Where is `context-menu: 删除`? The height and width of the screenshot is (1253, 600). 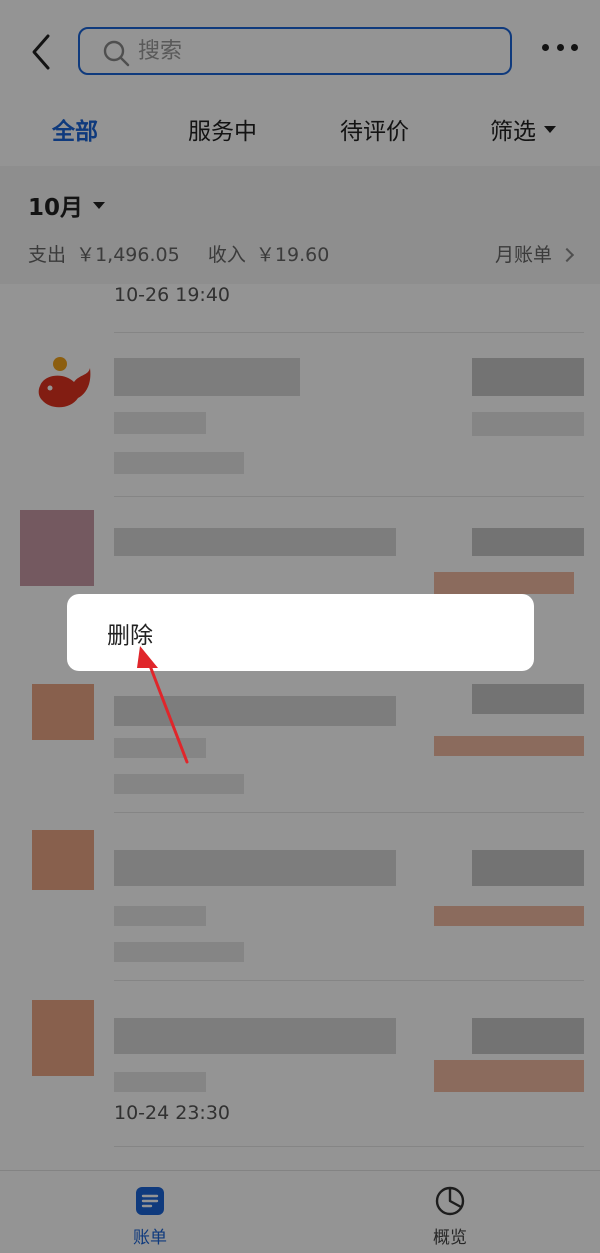
context-menu: 删除 is located at coordinates (300, 632).